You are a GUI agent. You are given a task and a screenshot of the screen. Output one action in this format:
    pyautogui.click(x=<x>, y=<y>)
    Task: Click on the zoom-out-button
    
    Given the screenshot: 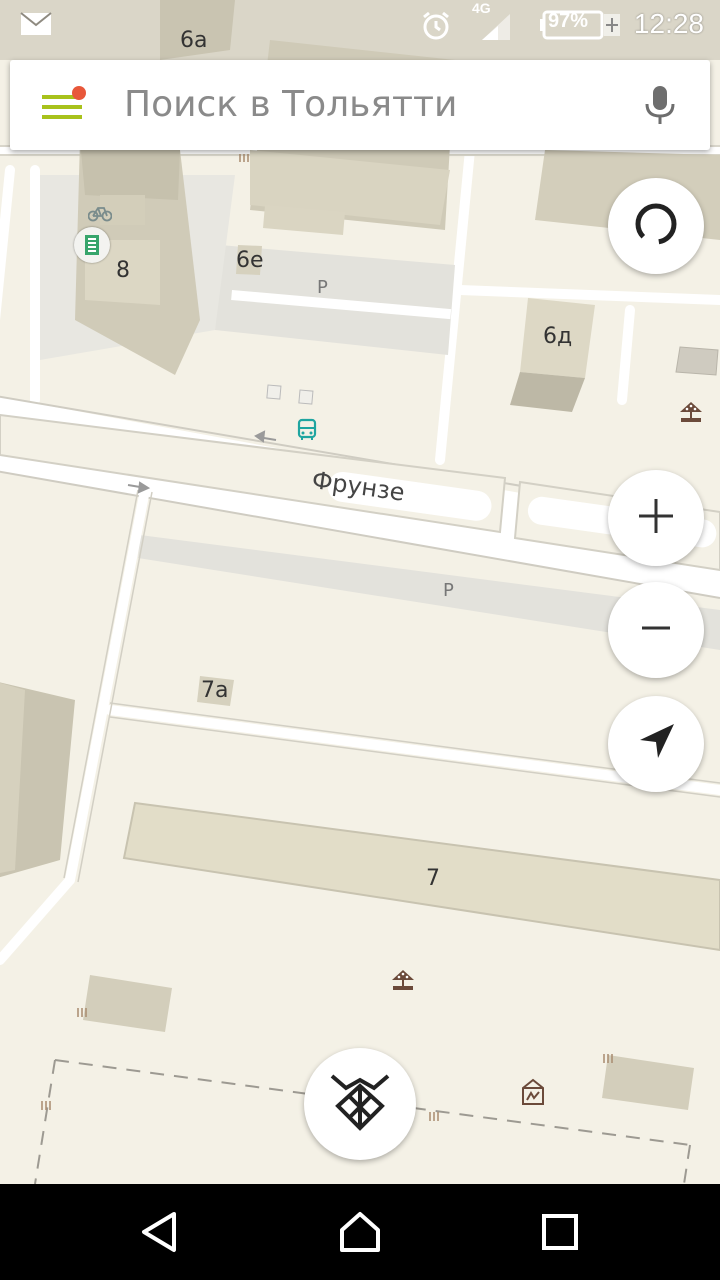 What is the action you would take?
    pyautogui.click(x=656, y=630)
    